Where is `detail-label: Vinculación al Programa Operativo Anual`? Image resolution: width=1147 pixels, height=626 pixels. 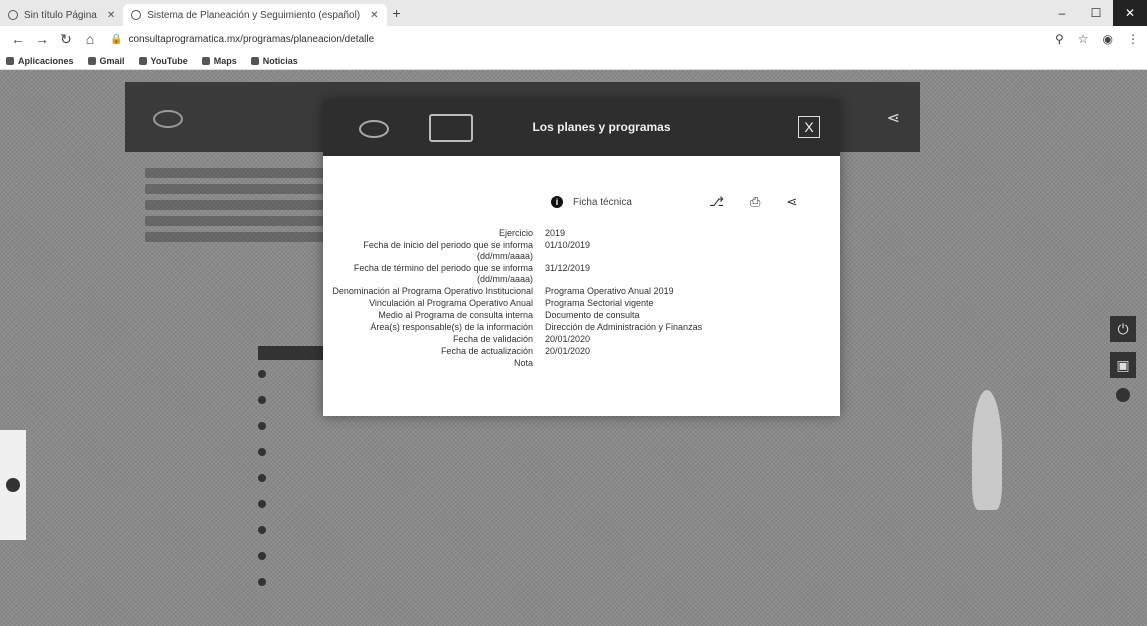
detail-label: Vinculación al Programa Operativo Anual is located at coordinates (451, 303).